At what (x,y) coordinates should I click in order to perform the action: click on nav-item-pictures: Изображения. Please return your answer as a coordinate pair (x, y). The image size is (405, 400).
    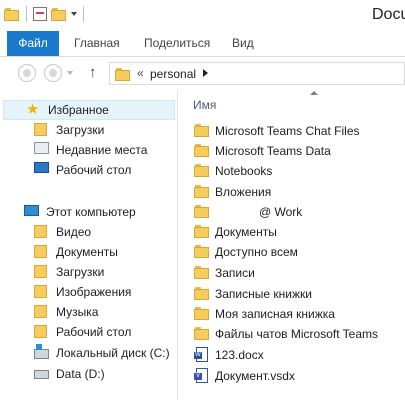
    Looking at the image, I should click on (82, 292).